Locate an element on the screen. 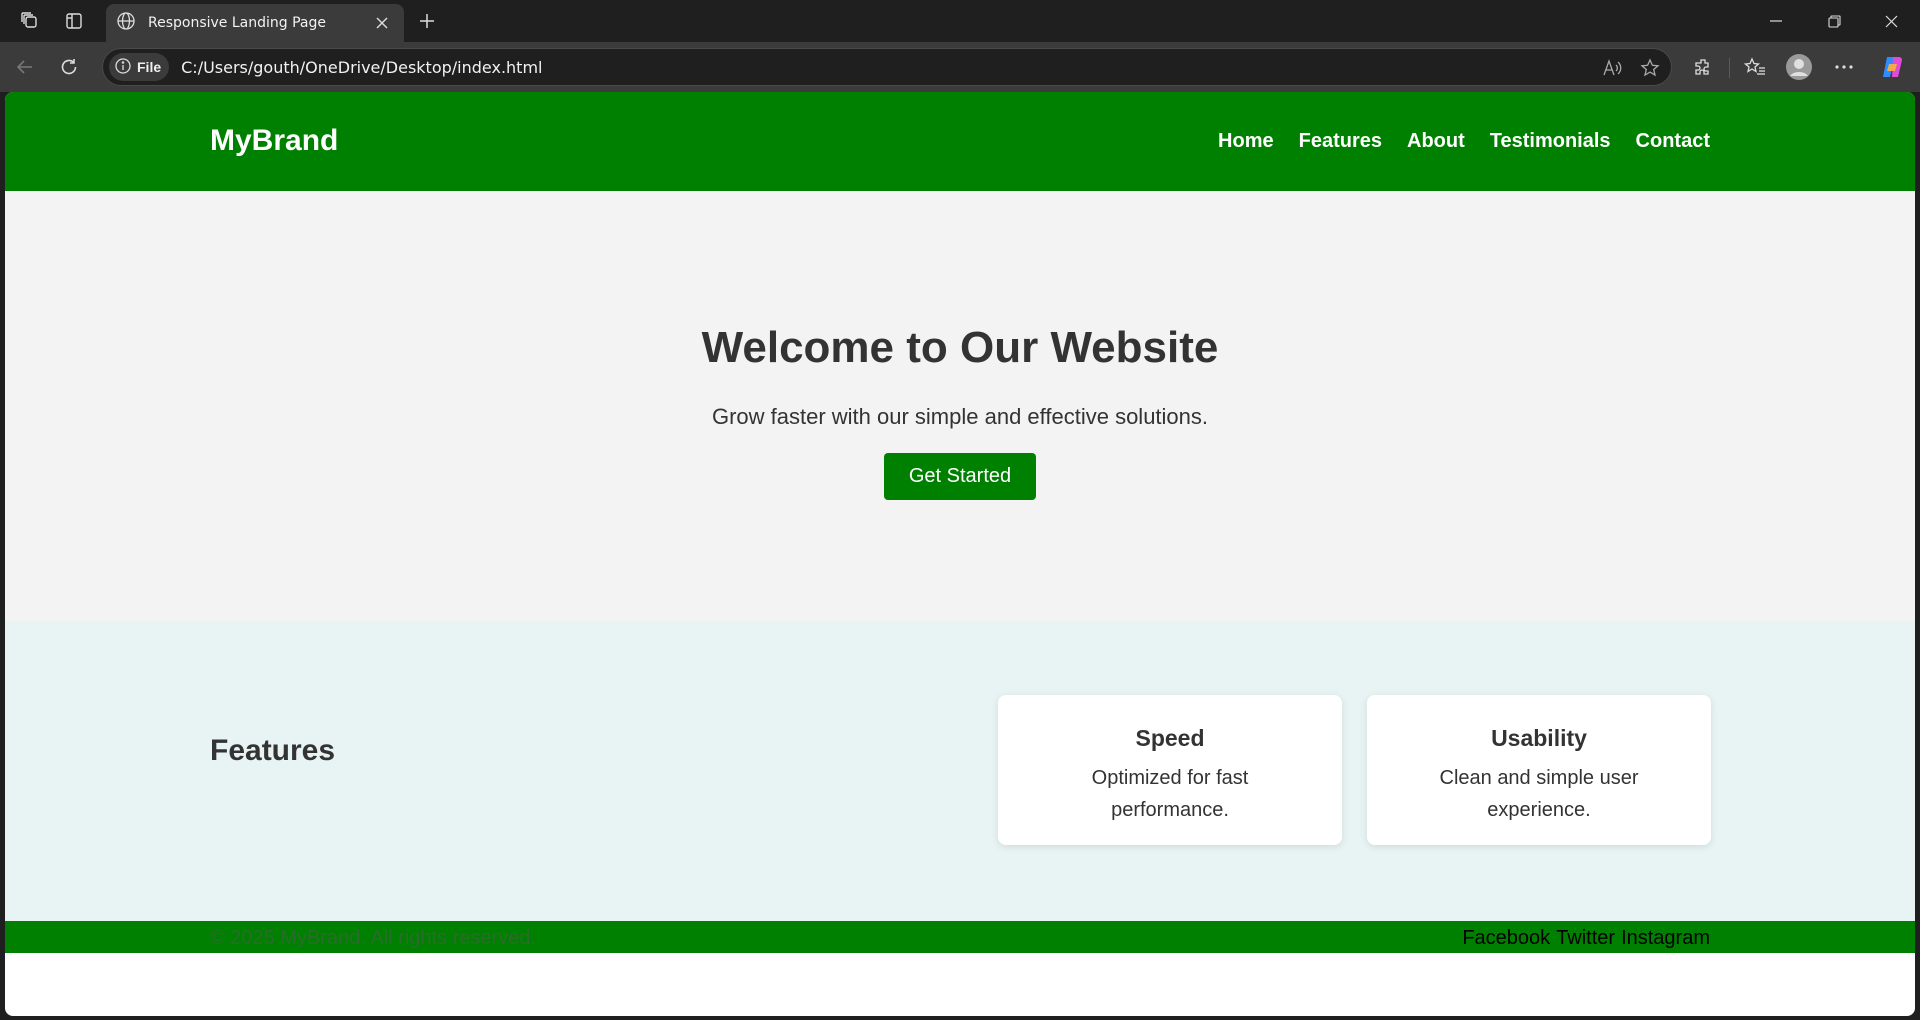 Image resolution: width=1920 pixels, height=1020 pixels. read-aloud-icon is located at coordinates (1612, 68).